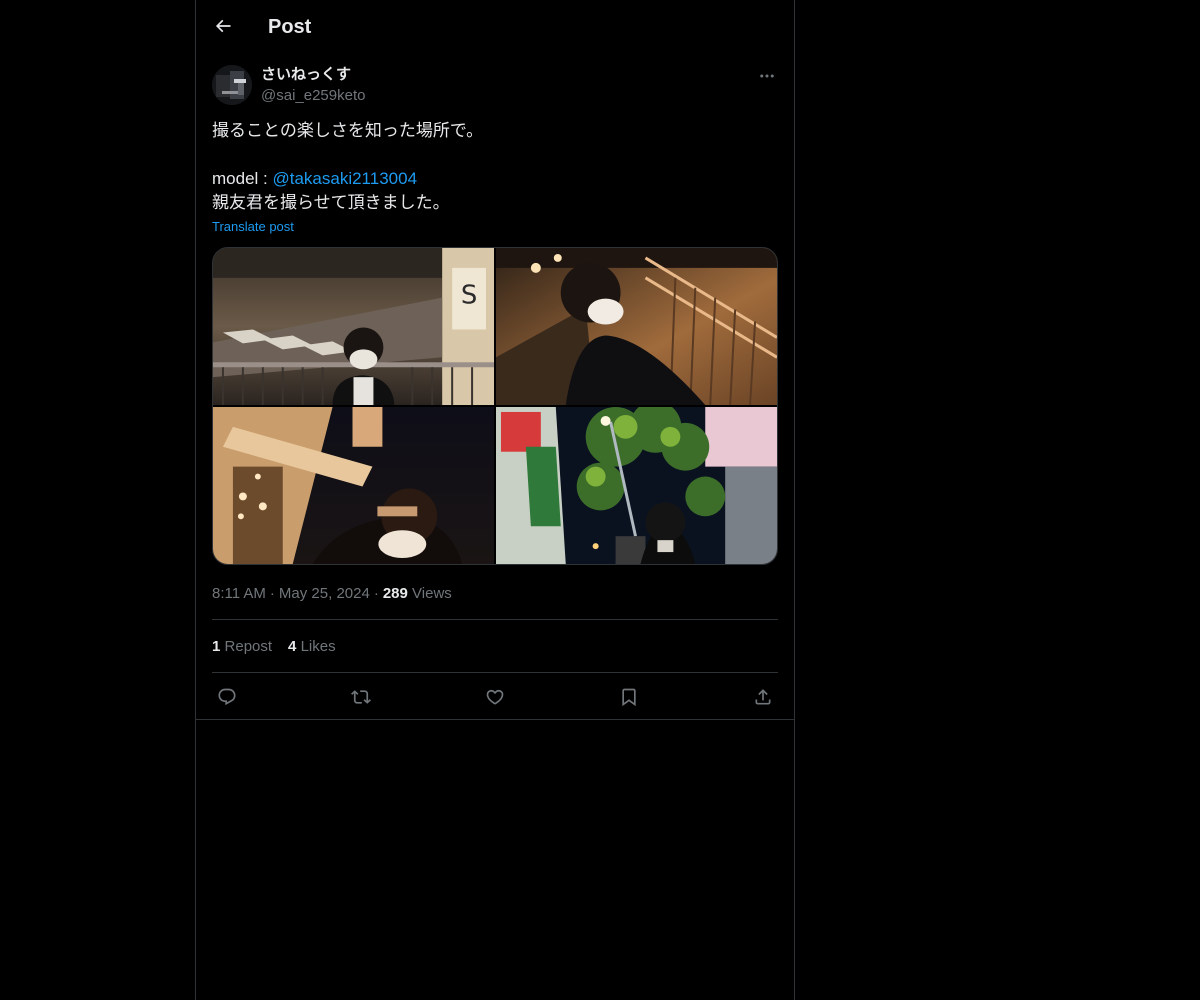  Describe the element at coordinates (242, 178) in the screenshot. I see `model-prefix: model :` at that location.